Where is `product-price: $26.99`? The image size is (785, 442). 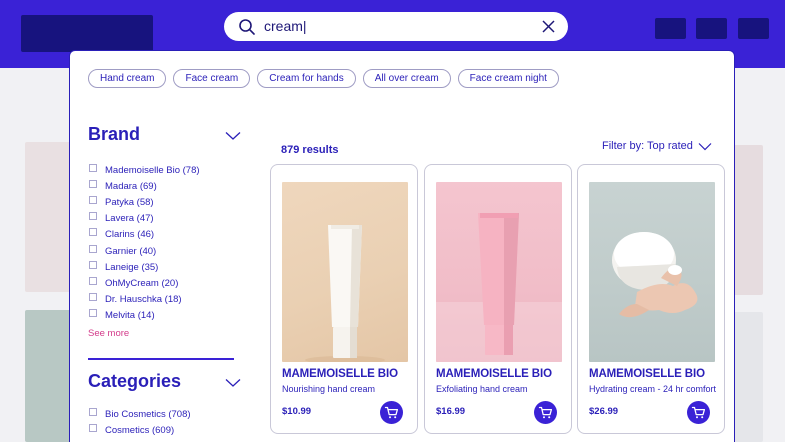 product-price: $26.99 is located at coordinates (604, 411).